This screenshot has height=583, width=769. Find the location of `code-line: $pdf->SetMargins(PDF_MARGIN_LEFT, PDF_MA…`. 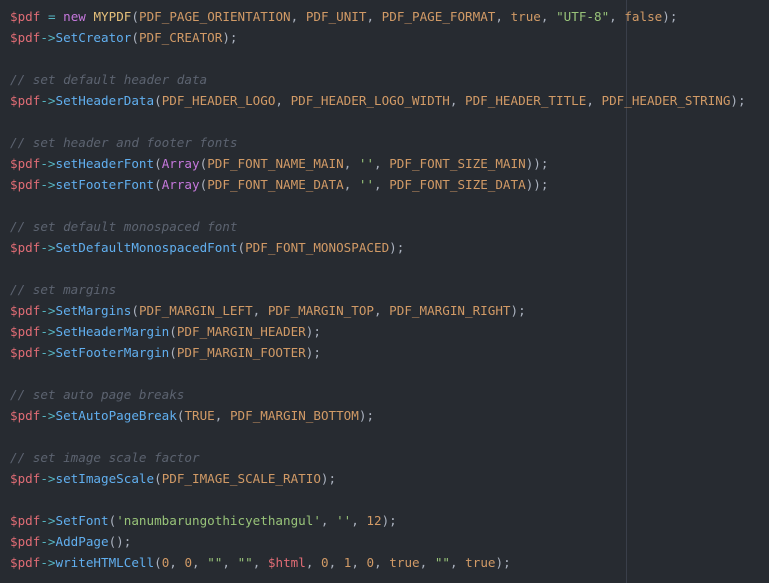

code-line: $pdf->SetMargins(PDF_MARGIN_LEFT, PDF_MA… is located at coordinates (378, 310).